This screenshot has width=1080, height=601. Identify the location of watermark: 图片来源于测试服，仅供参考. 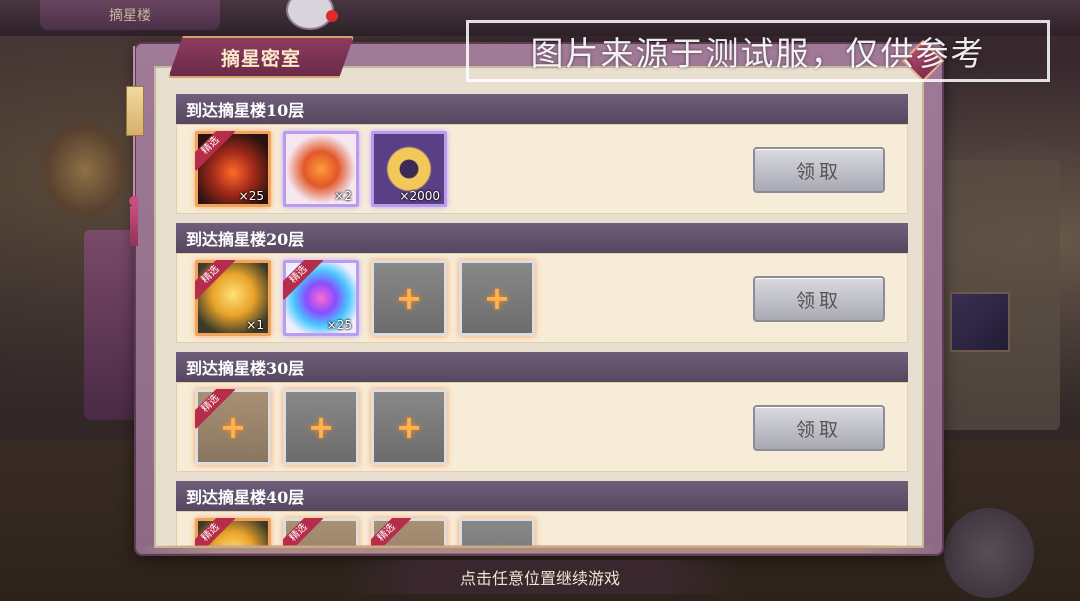
(758, 51).